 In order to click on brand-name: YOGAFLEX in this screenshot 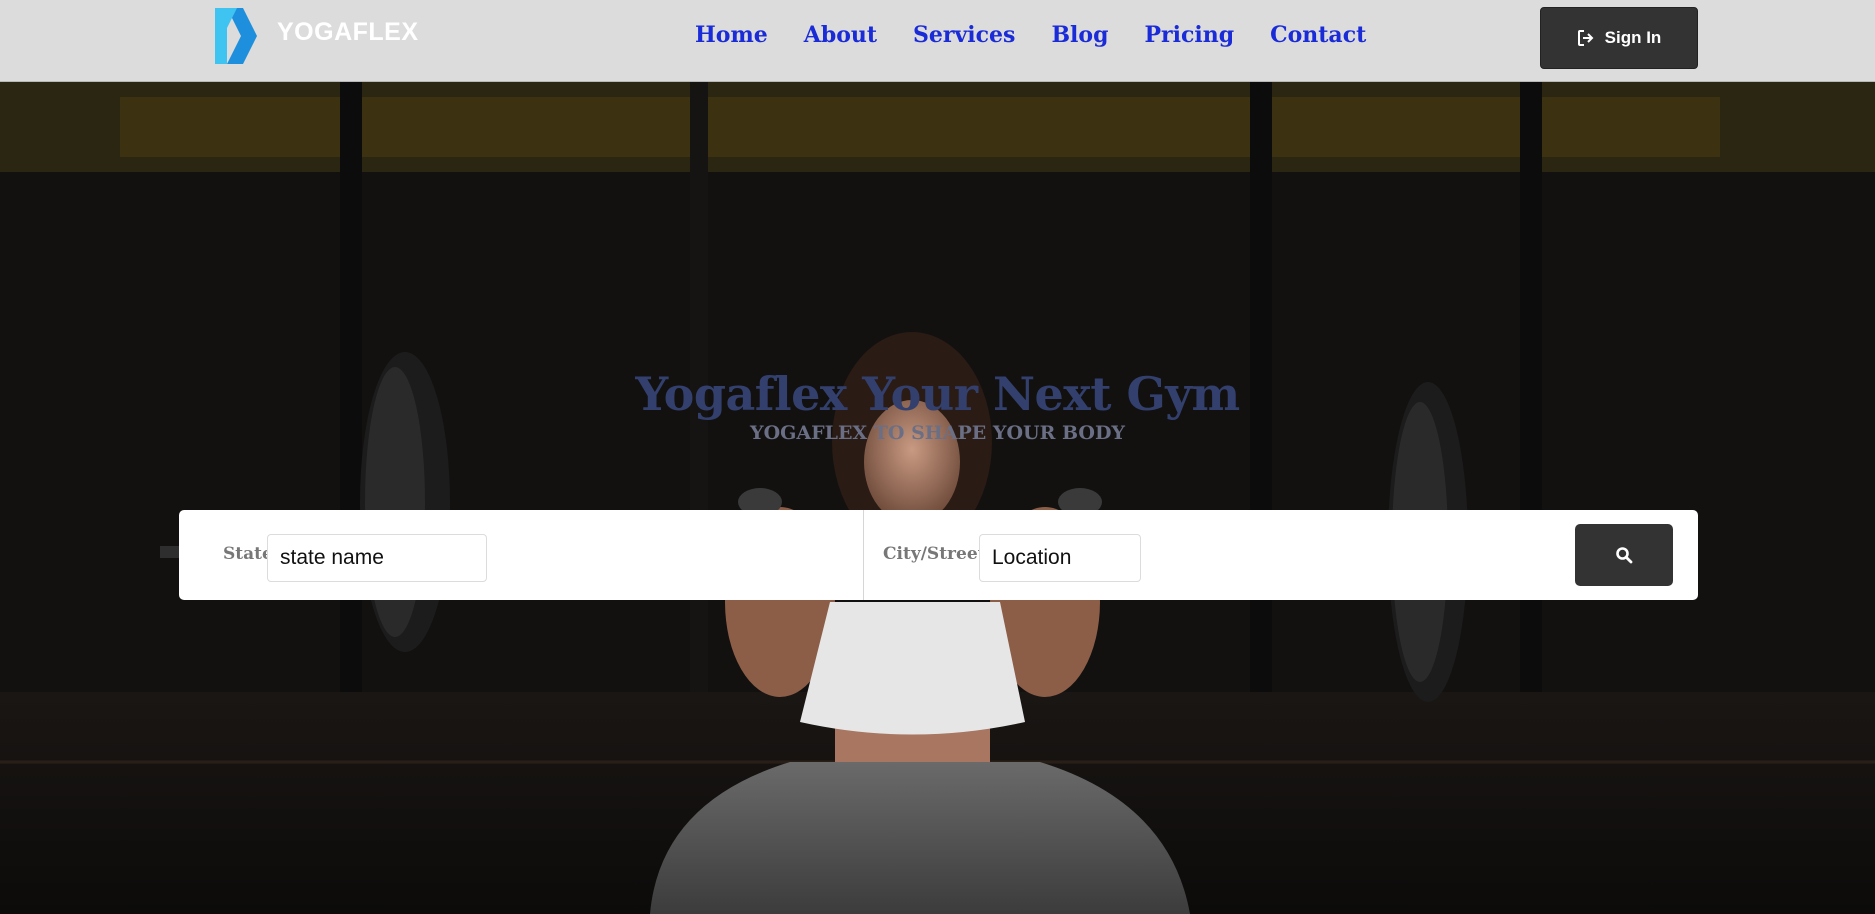, I will do `click(348, 31)`.